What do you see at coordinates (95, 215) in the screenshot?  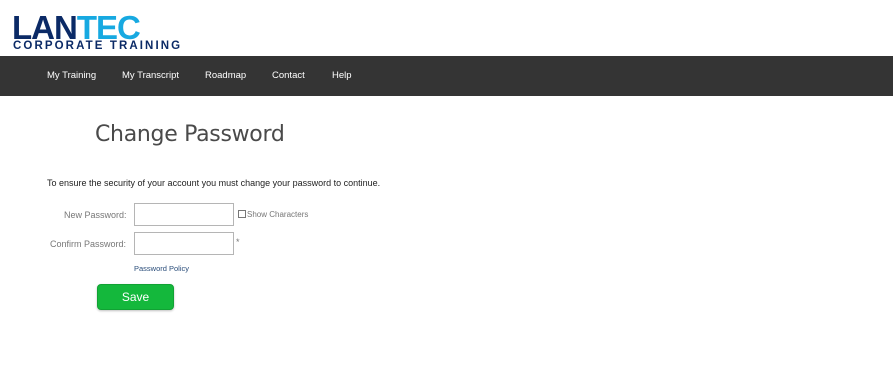 I see `new-password-label: New Password:` at bounding box center [95, 215].